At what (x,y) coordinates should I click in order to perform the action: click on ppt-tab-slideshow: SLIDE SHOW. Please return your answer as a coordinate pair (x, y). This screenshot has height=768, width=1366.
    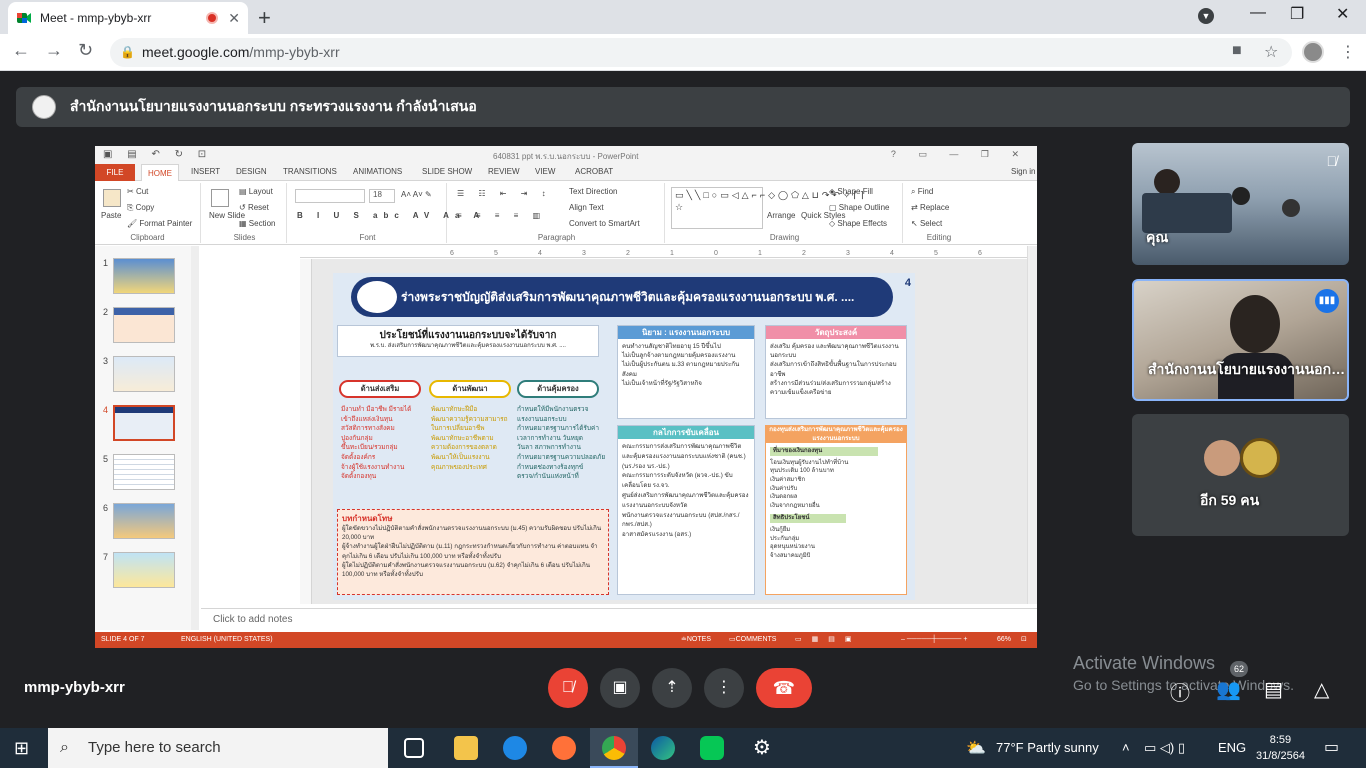
    Looking at the image, I should click on (447, 171).